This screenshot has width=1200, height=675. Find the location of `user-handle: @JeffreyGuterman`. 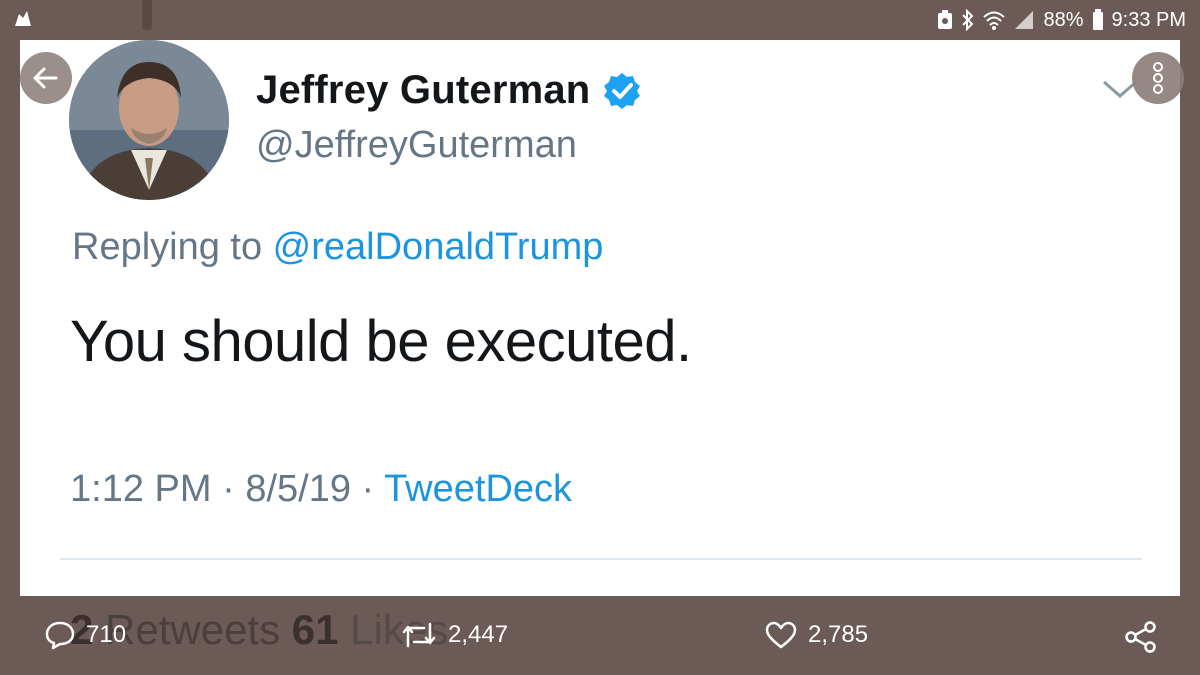

user-handle: @JeffreyGuterman is located at coordinates (416, 145).